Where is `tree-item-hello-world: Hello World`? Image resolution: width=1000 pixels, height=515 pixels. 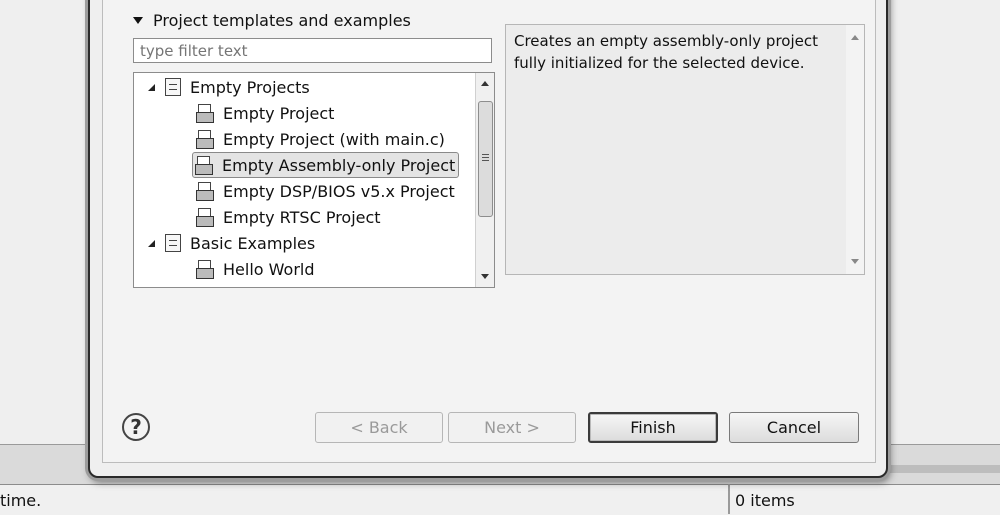 tree-item-hello-world: Hello World is located at coordinates (255, 269).